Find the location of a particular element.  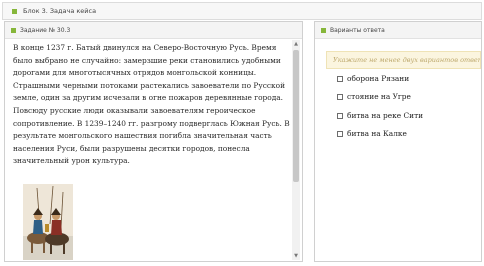

task-scrollbar: ▲ ▼ is located at coordinates (296, 150).